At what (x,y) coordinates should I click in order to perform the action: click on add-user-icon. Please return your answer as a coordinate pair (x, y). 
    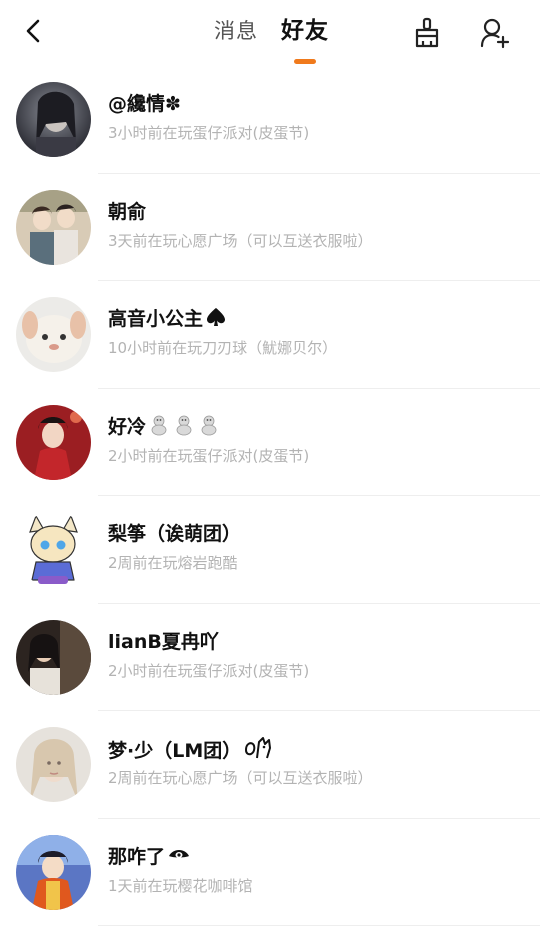
    Looking at the image, I should click on (495, 33).